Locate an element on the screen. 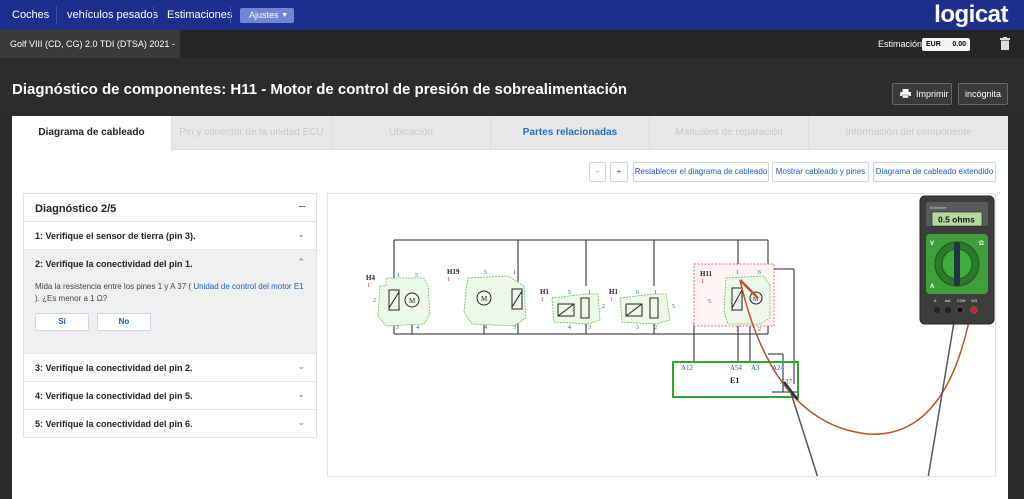  estimation-total: EUR 0.00 is located at coordinates (946, 44).